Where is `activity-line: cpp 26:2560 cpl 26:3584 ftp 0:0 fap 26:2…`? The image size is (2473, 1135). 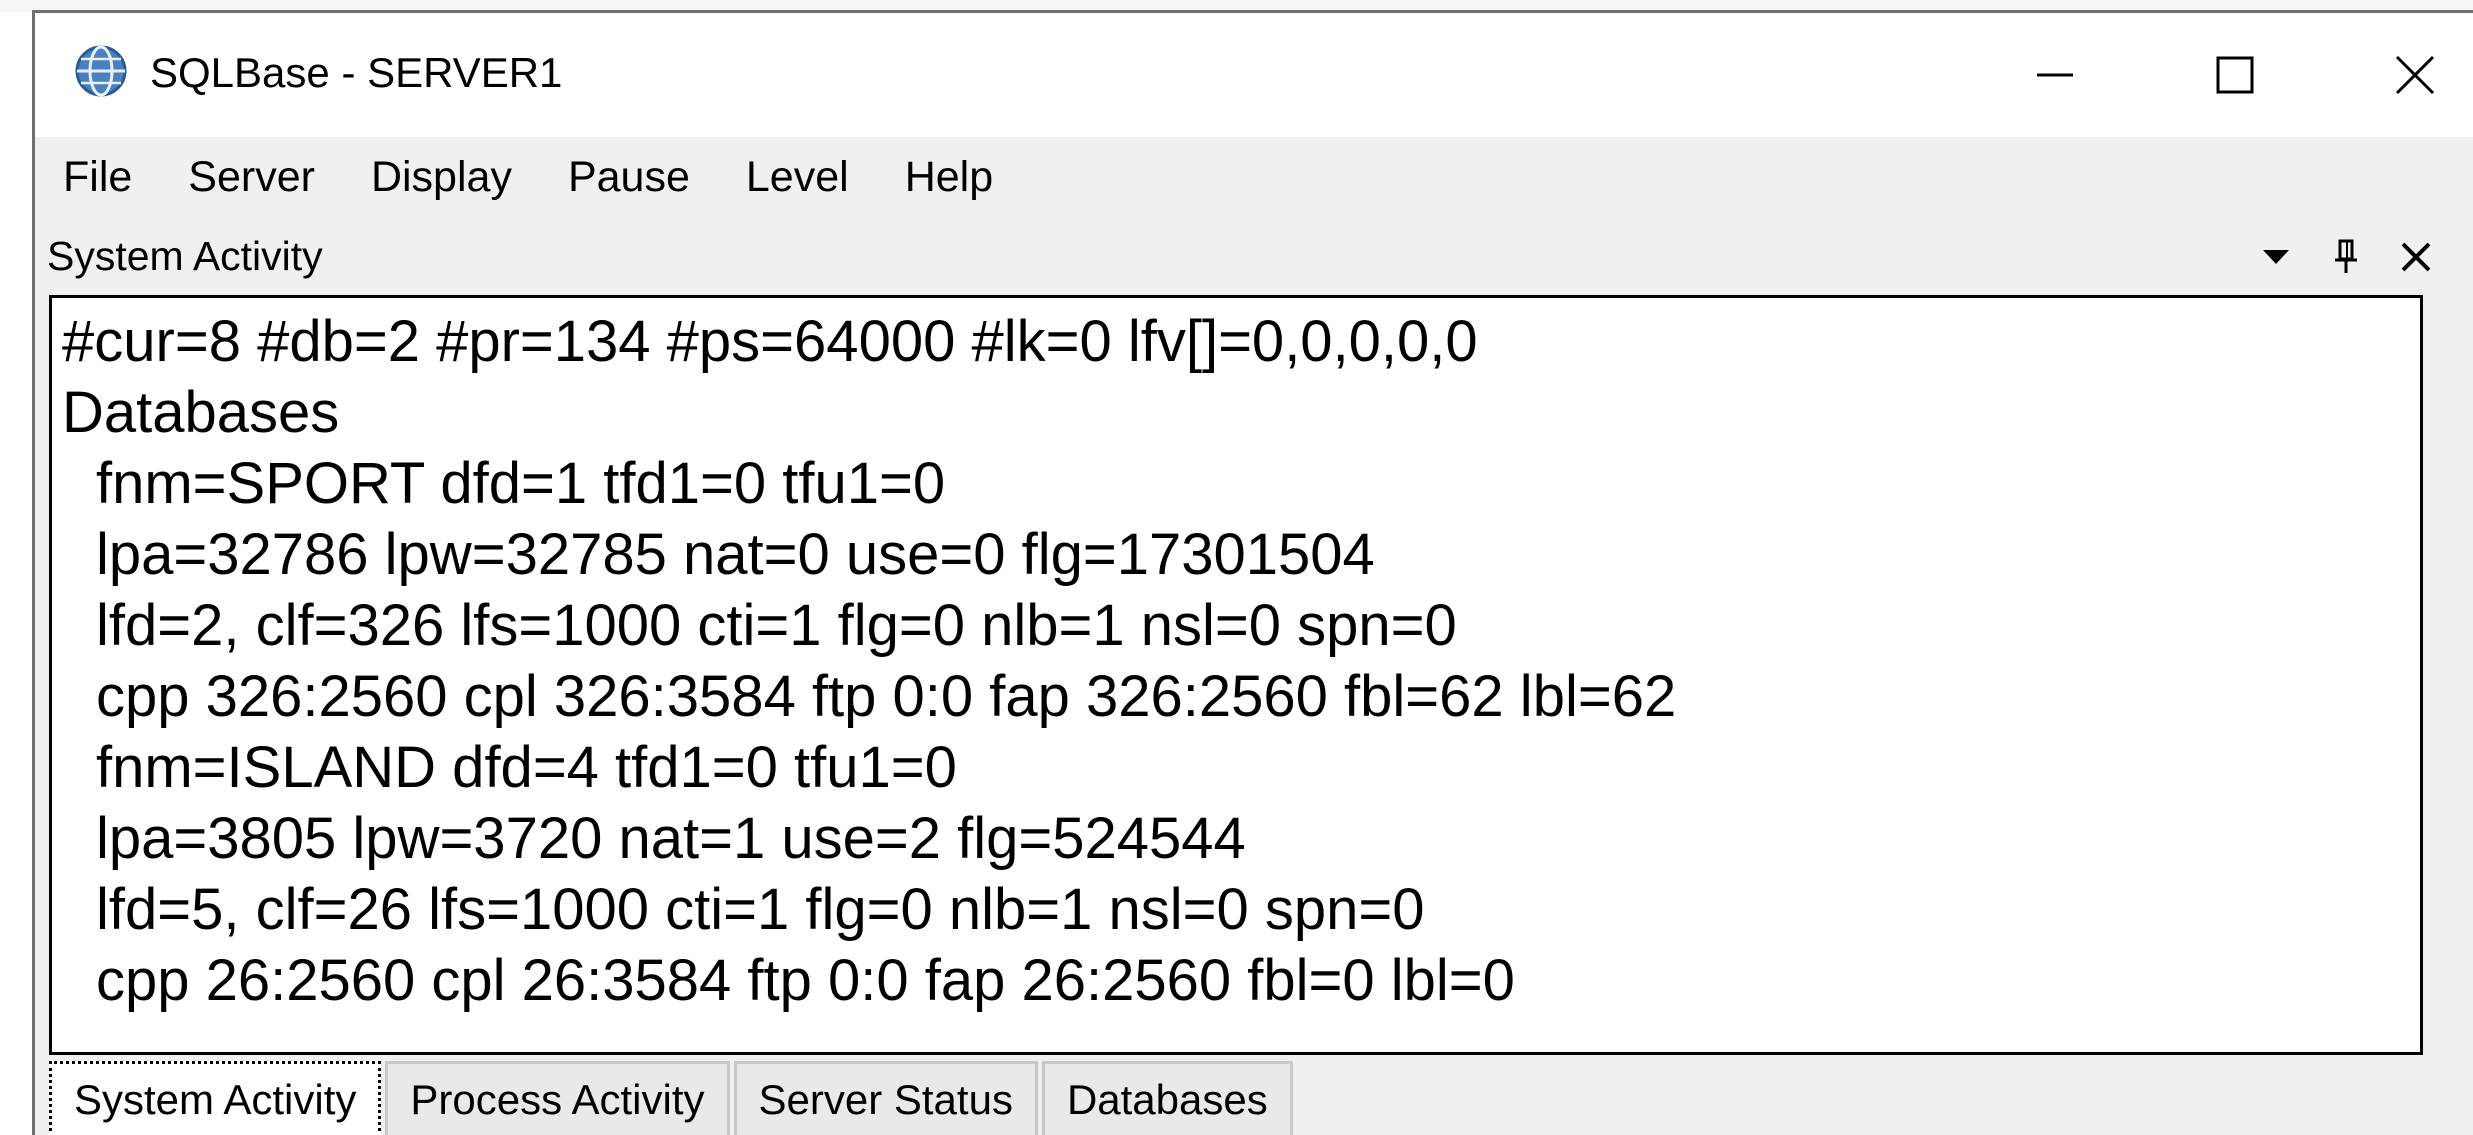 activity-line: cpp 26:2560 cpl 26:3584 ftp 0:0 fap 26:2… is located at coordinates (805, 980).